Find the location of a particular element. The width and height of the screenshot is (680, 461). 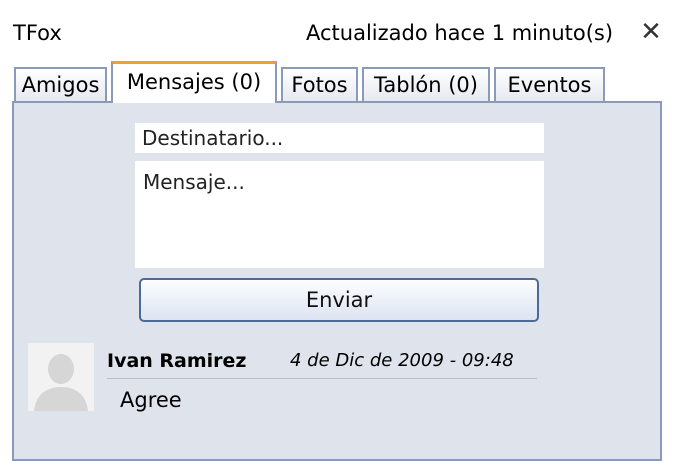

send-button: Enviar is located at coordinates (339, 300).